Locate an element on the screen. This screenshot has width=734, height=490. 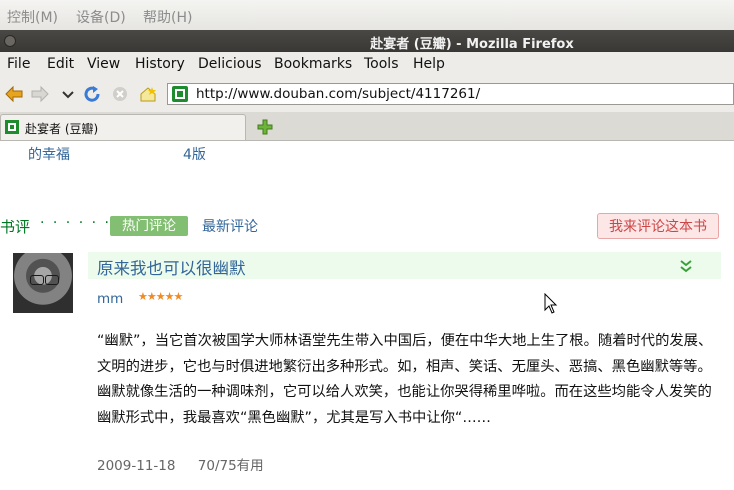
tab-favicon-icon is located at coordinates (12, 127).